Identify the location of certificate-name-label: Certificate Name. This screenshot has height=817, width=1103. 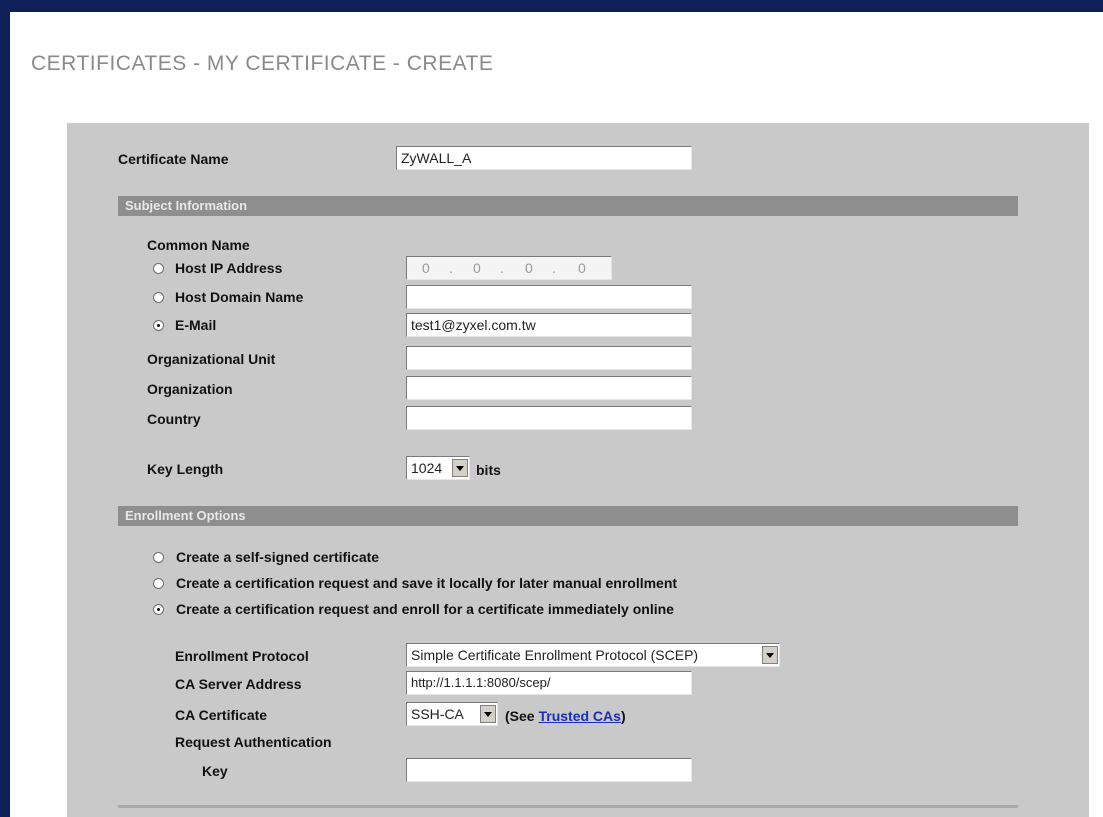
(173, 159).